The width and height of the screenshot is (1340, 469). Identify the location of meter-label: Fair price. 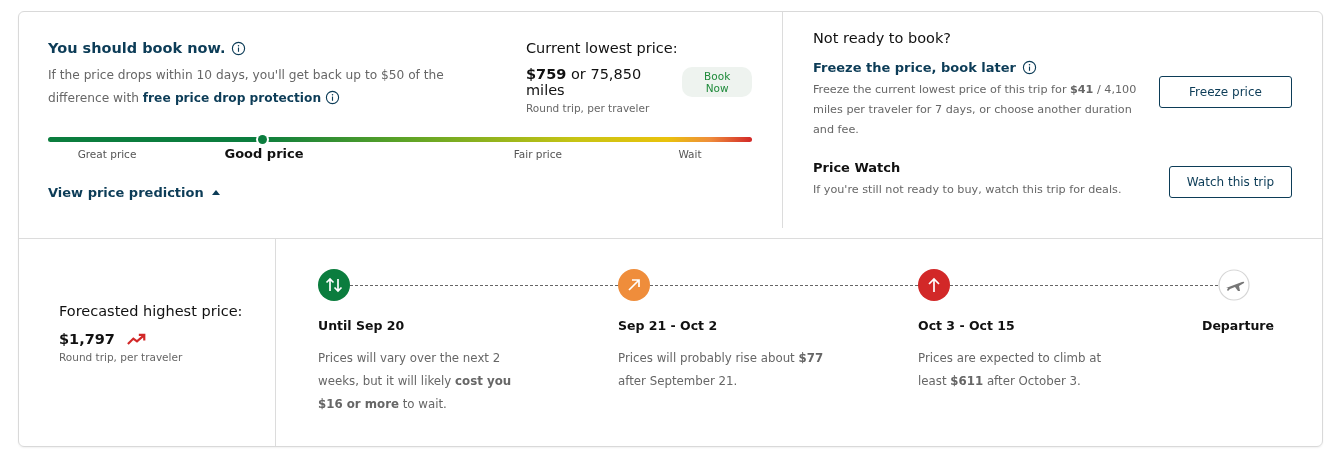
(537, 154).